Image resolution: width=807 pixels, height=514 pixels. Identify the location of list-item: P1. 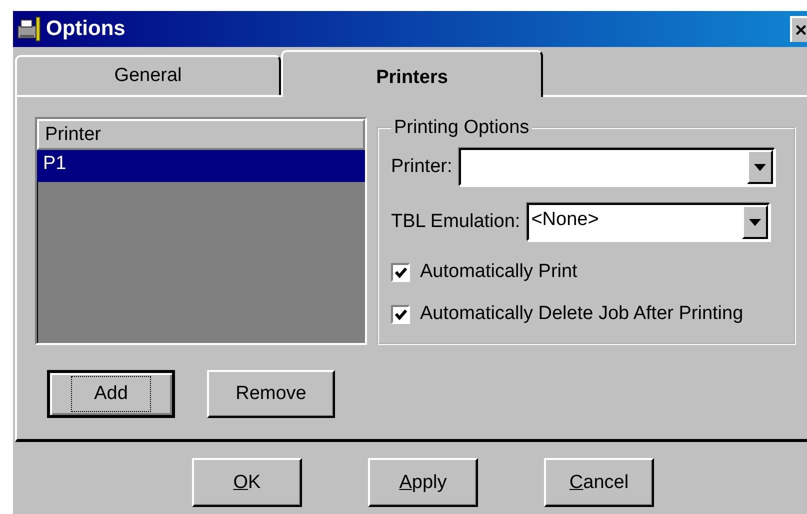
(201, 166).